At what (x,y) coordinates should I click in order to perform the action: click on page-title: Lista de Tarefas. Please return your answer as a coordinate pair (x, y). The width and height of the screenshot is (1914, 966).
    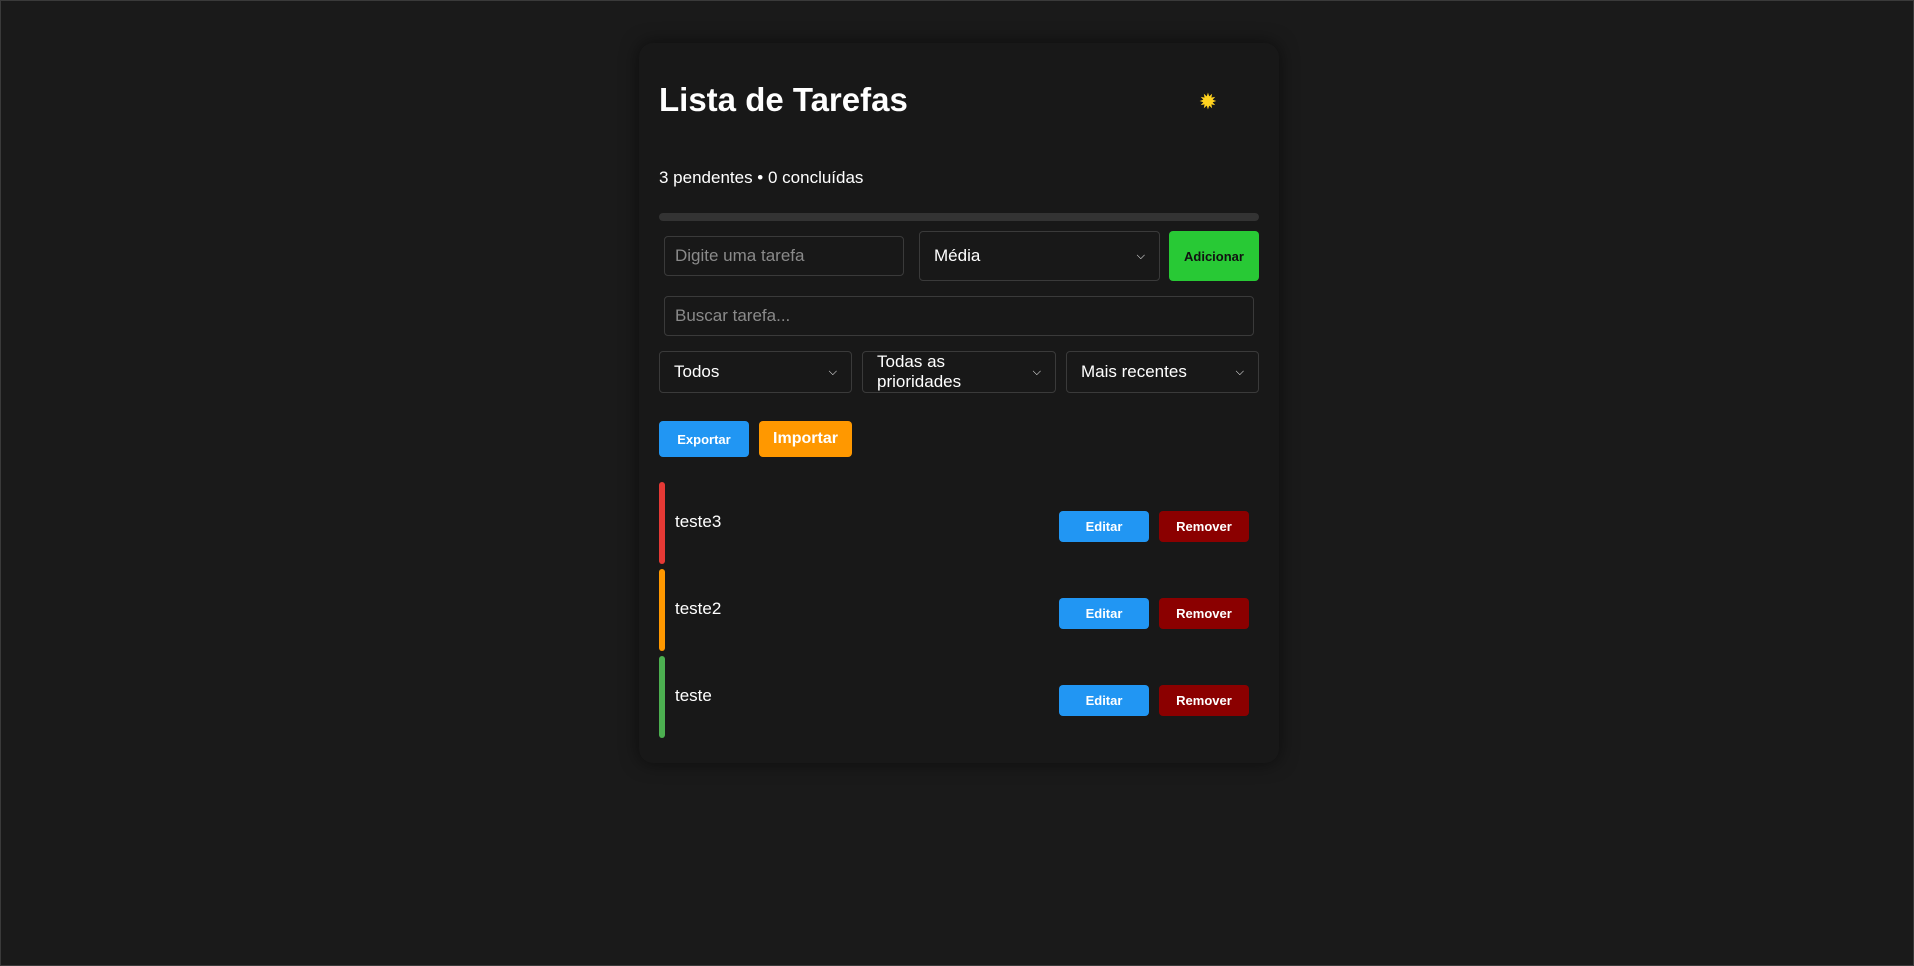
    Looking at the image, I should click on (783, 99).